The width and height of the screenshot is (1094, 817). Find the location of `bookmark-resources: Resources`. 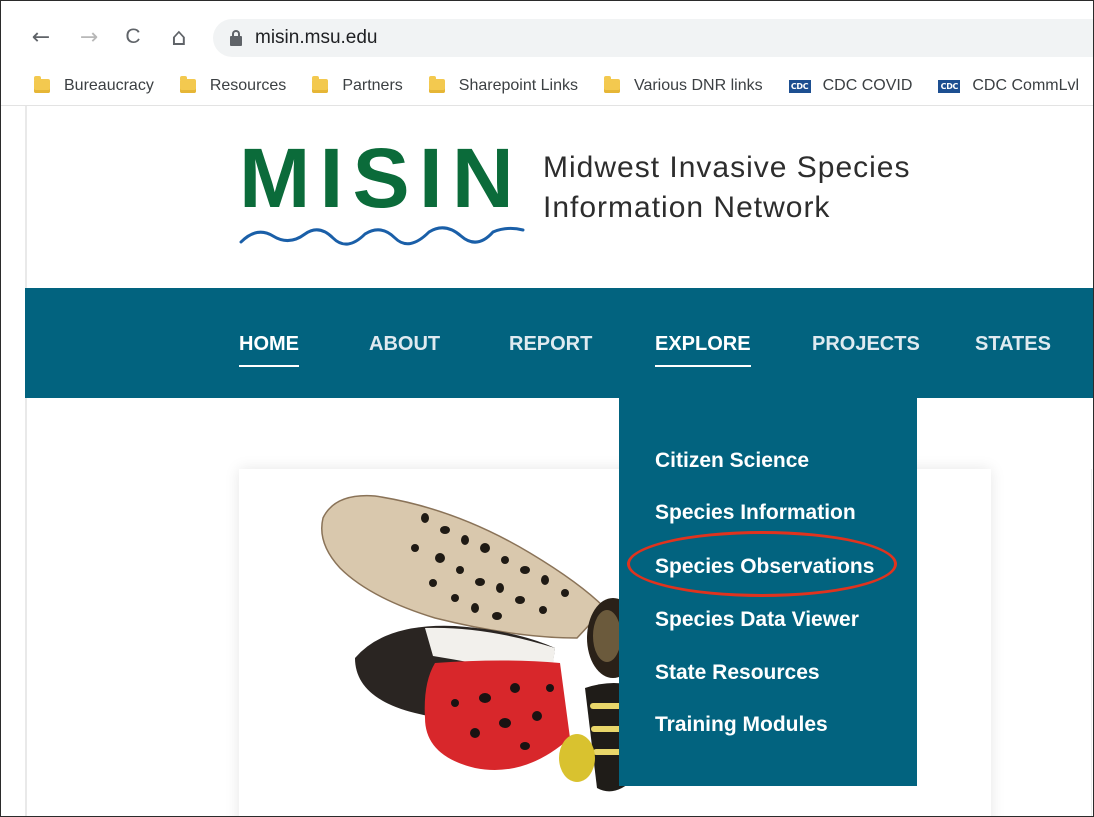

bookmark-resources: Resources is located at coordinates (233, 85).